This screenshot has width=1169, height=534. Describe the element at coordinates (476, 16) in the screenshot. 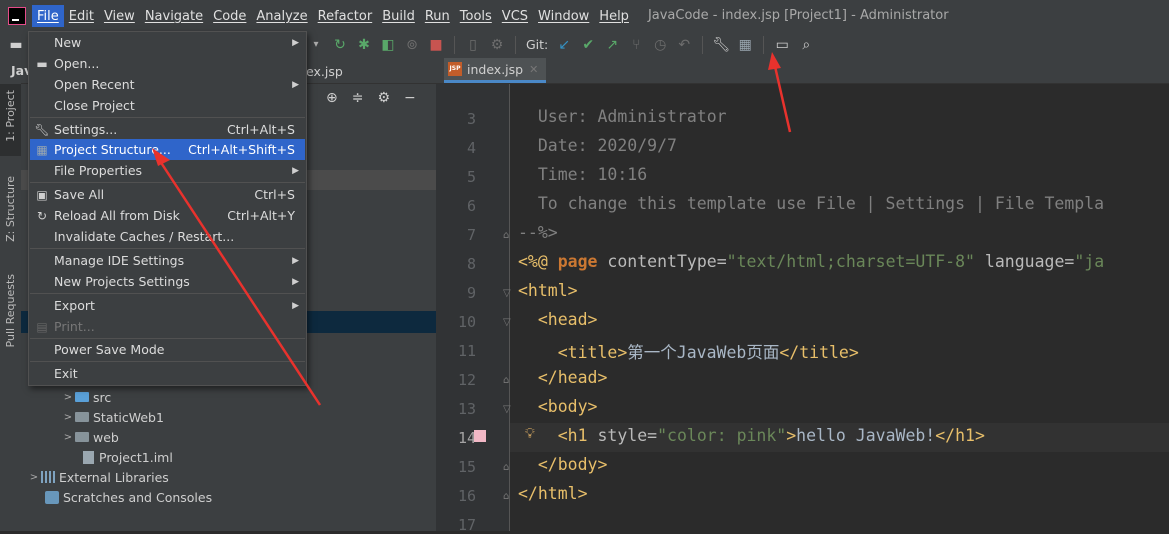

I see `menu-tools: Tools` at that location.